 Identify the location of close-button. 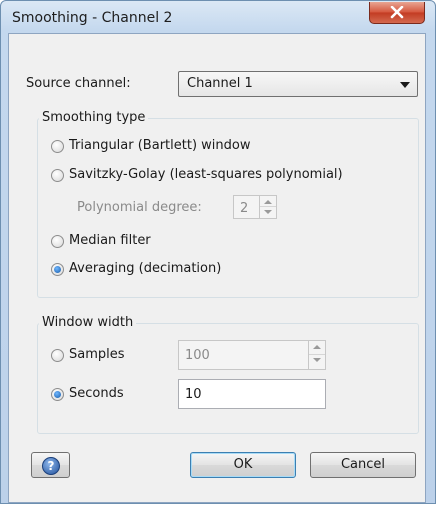
(397, 13).